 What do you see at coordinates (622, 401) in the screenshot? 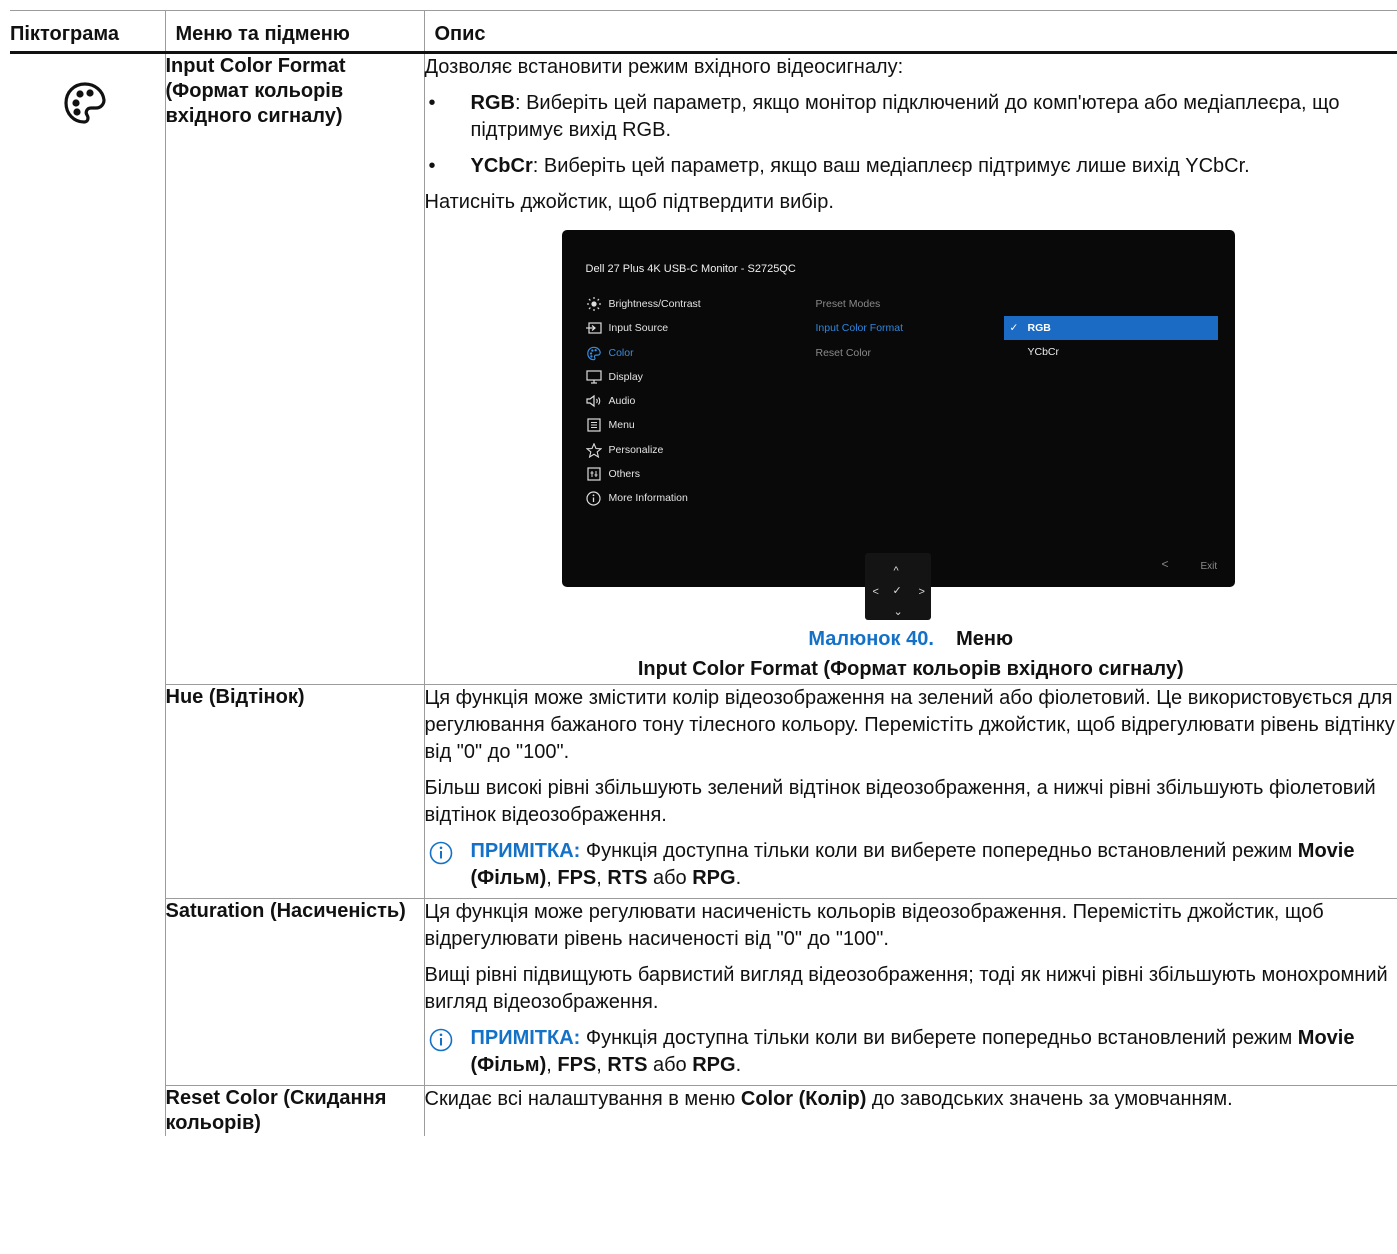
I see `osd-item-label: Audio` at bounding box center [622, 401].